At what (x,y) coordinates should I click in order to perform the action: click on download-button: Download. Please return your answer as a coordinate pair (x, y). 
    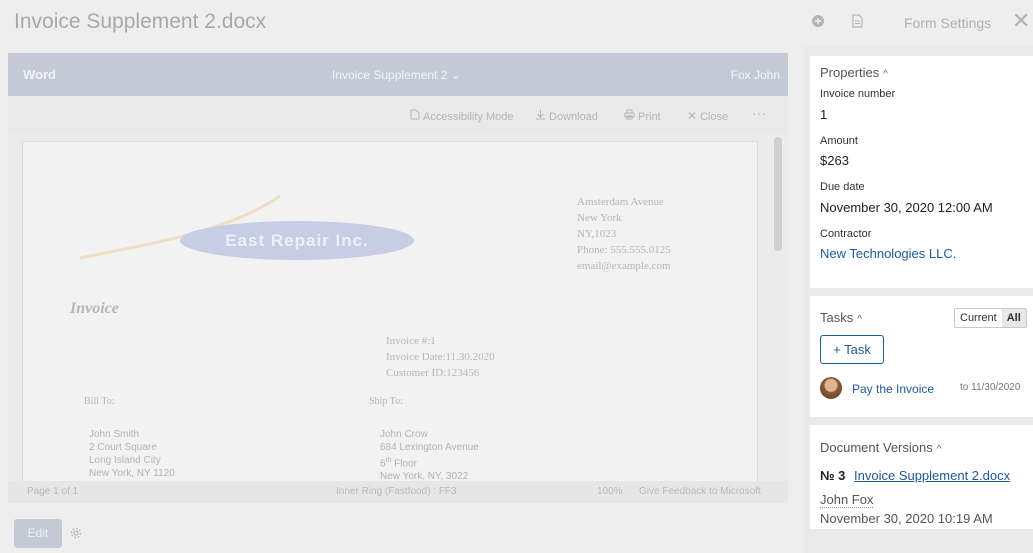
    Looking at the image, I should click on (566, 116).